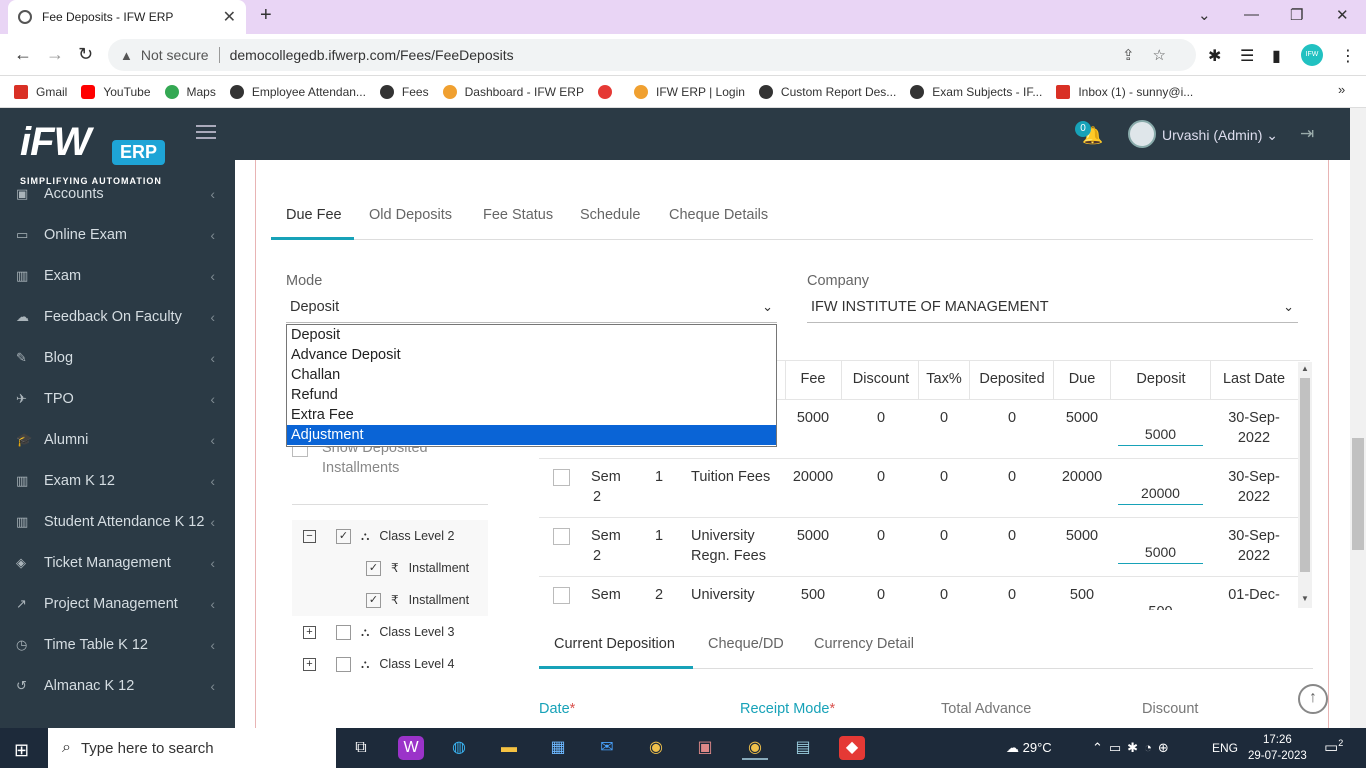  What do you see at coordinates (1313, 699) in the screenshot?
I see `scroll-to-top-button: ↑` at bounding box center [1313, 699].